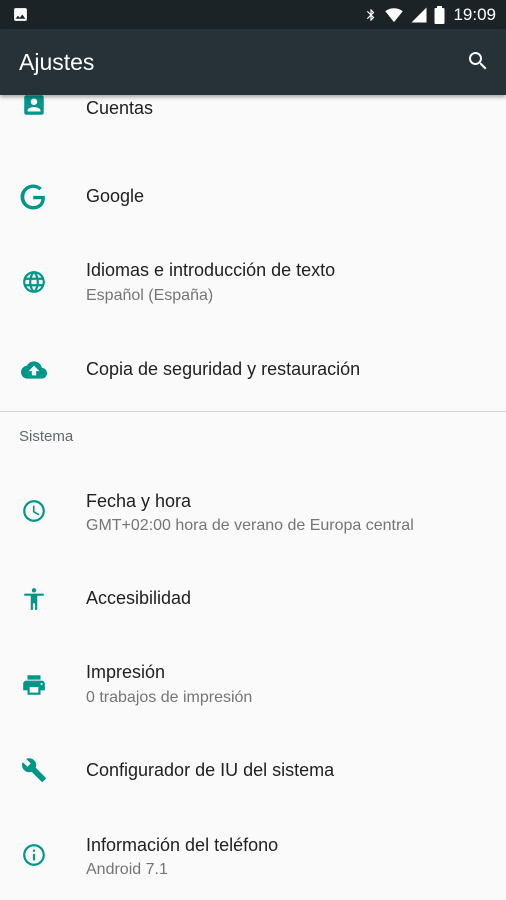 This screenshot has width=506, height=900. Describe the element at coordinates (34, 855) in the screenshot. I see `info-icon` at that location.